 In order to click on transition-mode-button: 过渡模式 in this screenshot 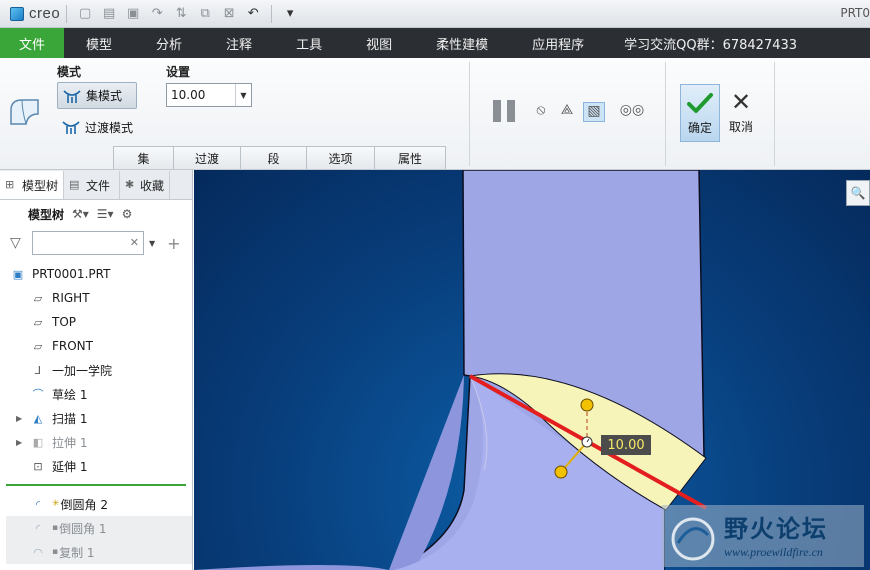, I will do `click(95, 127)`.